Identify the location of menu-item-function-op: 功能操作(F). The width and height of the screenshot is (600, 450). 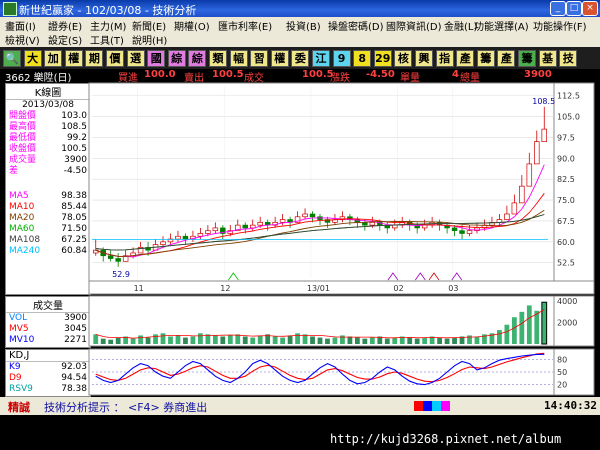
(560, 25).